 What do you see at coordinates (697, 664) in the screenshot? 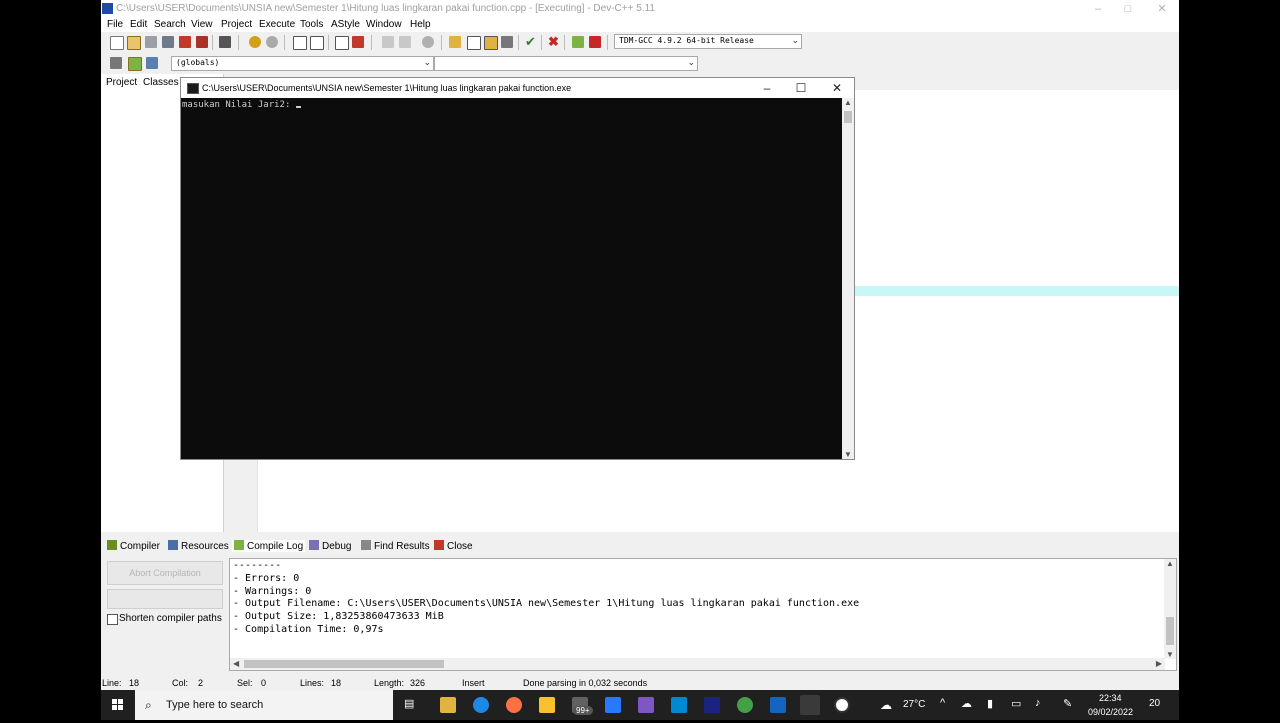
I see `log-horizontal-scrollbar: ◀ ▶` at bounding box center [697, 664].